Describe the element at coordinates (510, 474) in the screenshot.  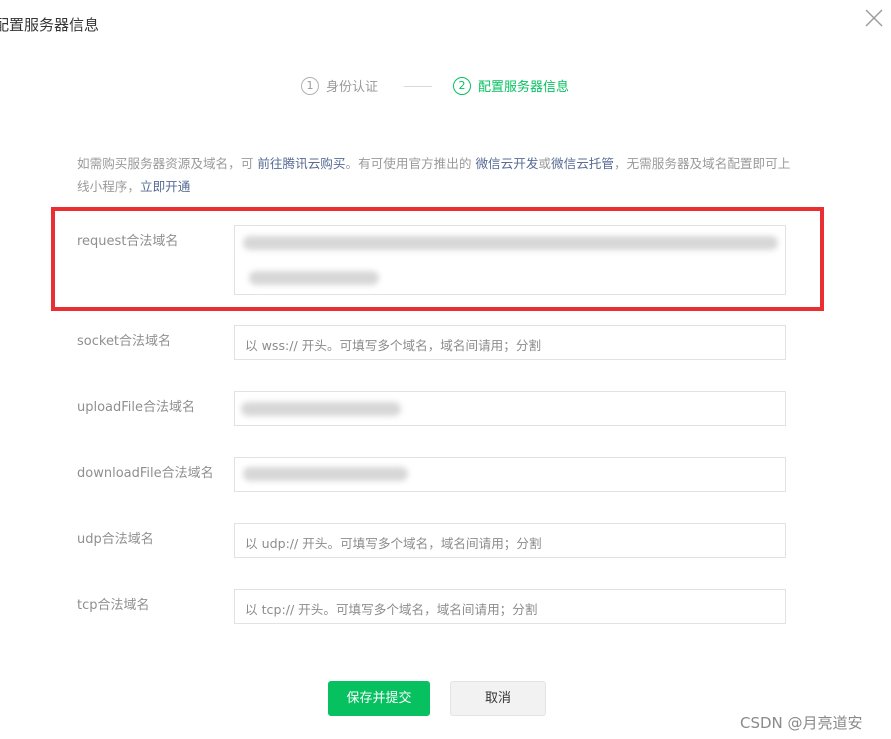
I see `downloadfile-domain-input` at that location.